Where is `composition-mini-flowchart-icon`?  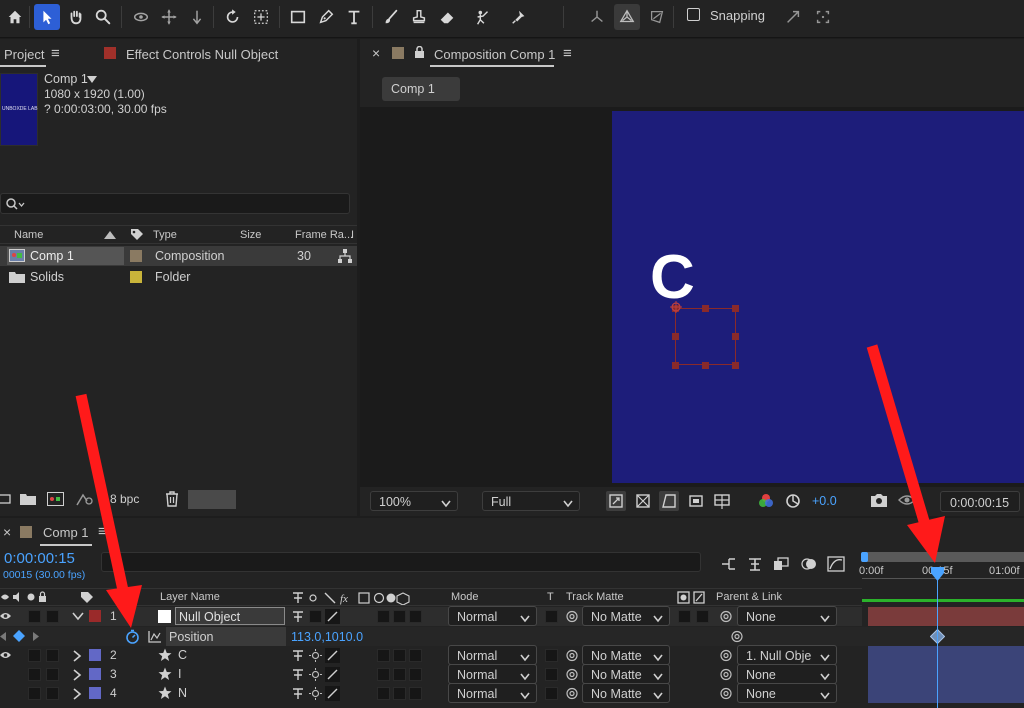
composition-mini-flowchart-icon is located at coordinates (729, 564).